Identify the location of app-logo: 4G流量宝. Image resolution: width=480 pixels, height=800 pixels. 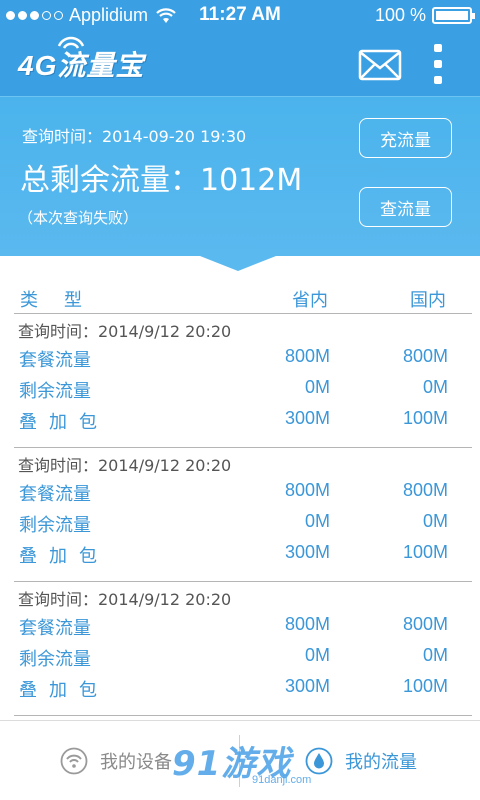
(81, 60).